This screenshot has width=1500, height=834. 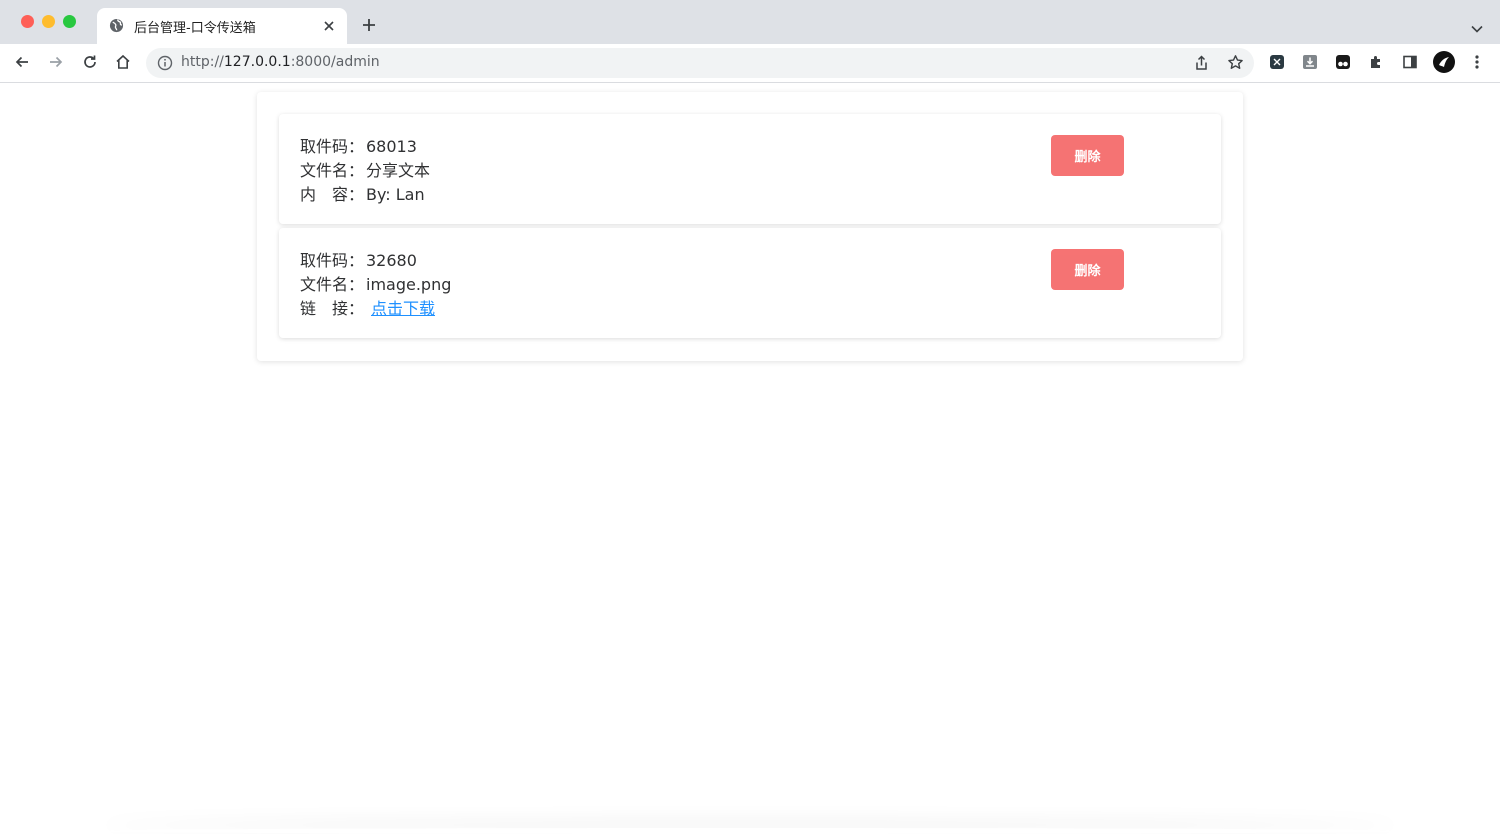 What do you see at coordinates (329, 27) in the screenshot?
I see `tab-close-icon` at bounding box center [329, 27].